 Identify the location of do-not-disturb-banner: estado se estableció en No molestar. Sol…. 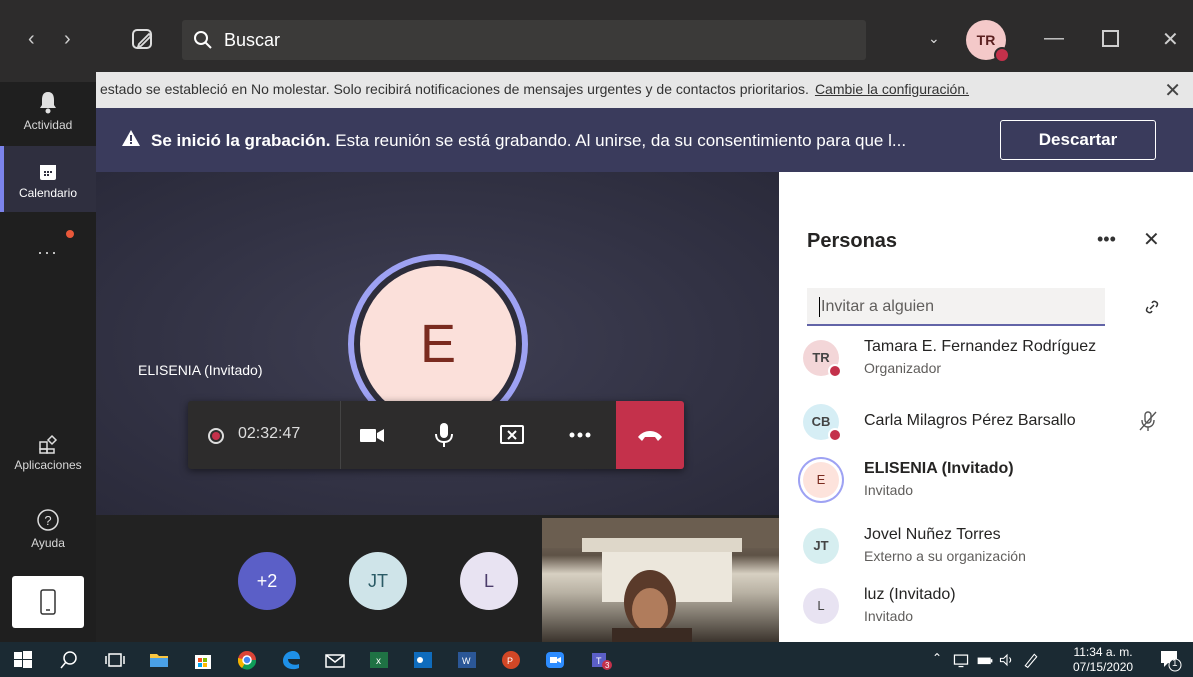
(644, 90).